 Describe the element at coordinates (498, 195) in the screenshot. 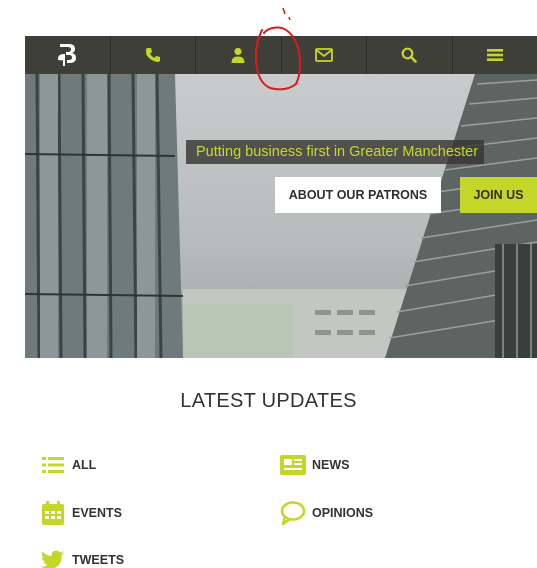

I see `join-us-button: JOIN US` at that location.